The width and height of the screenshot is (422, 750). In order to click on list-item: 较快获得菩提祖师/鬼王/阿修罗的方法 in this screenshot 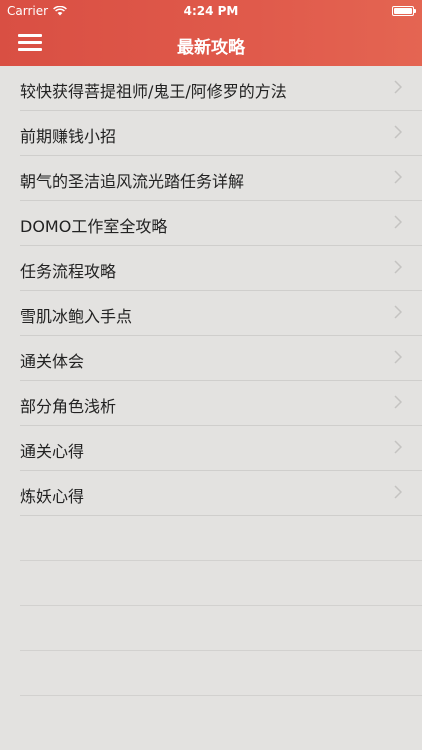, I will do `click(221, 88)`.